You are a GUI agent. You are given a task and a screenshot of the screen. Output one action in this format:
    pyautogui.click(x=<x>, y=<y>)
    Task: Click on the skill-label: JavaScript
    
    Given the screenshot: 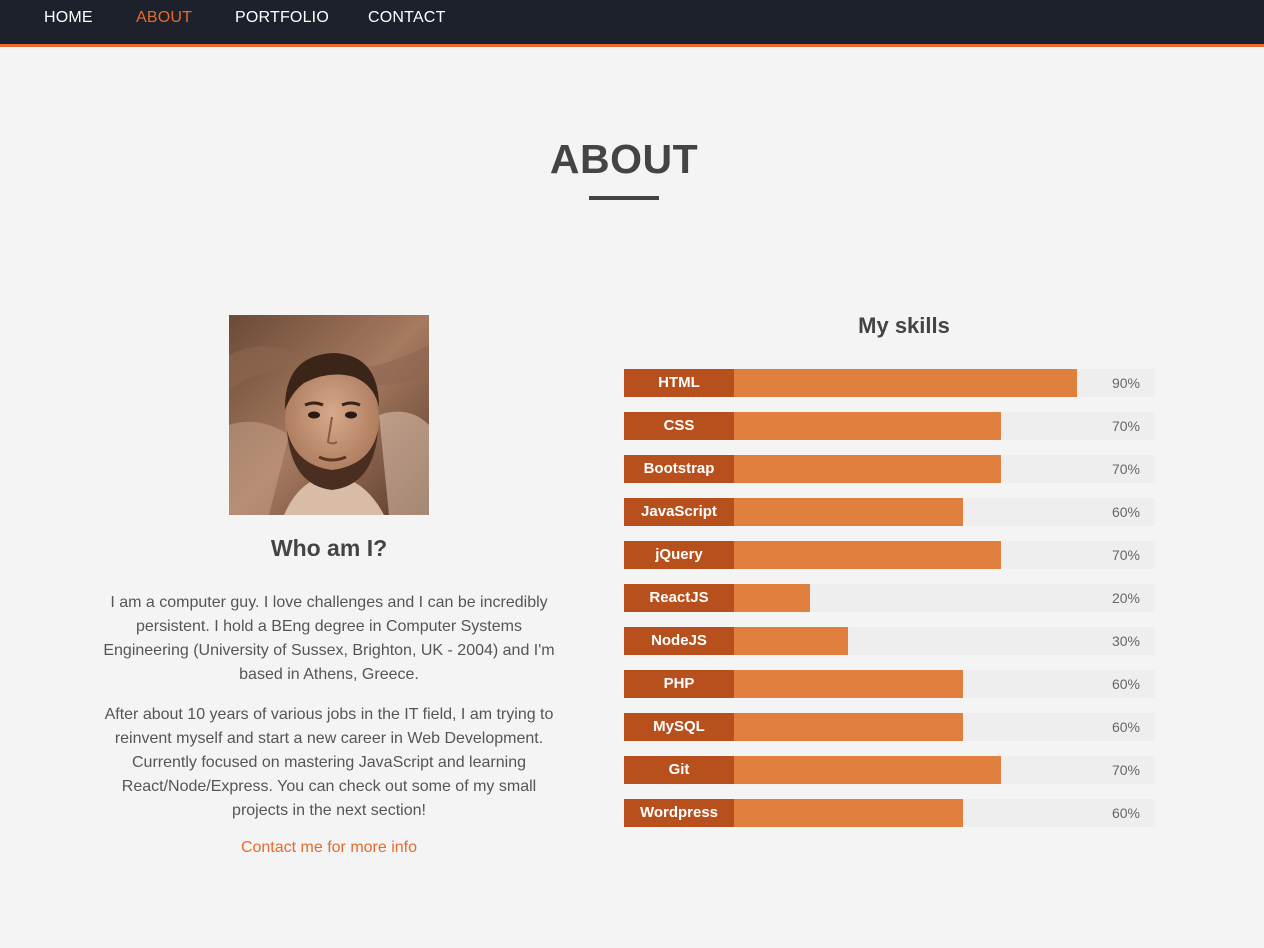 What is the action you would take?
    pyautogui.click(x=679, y=512)
    